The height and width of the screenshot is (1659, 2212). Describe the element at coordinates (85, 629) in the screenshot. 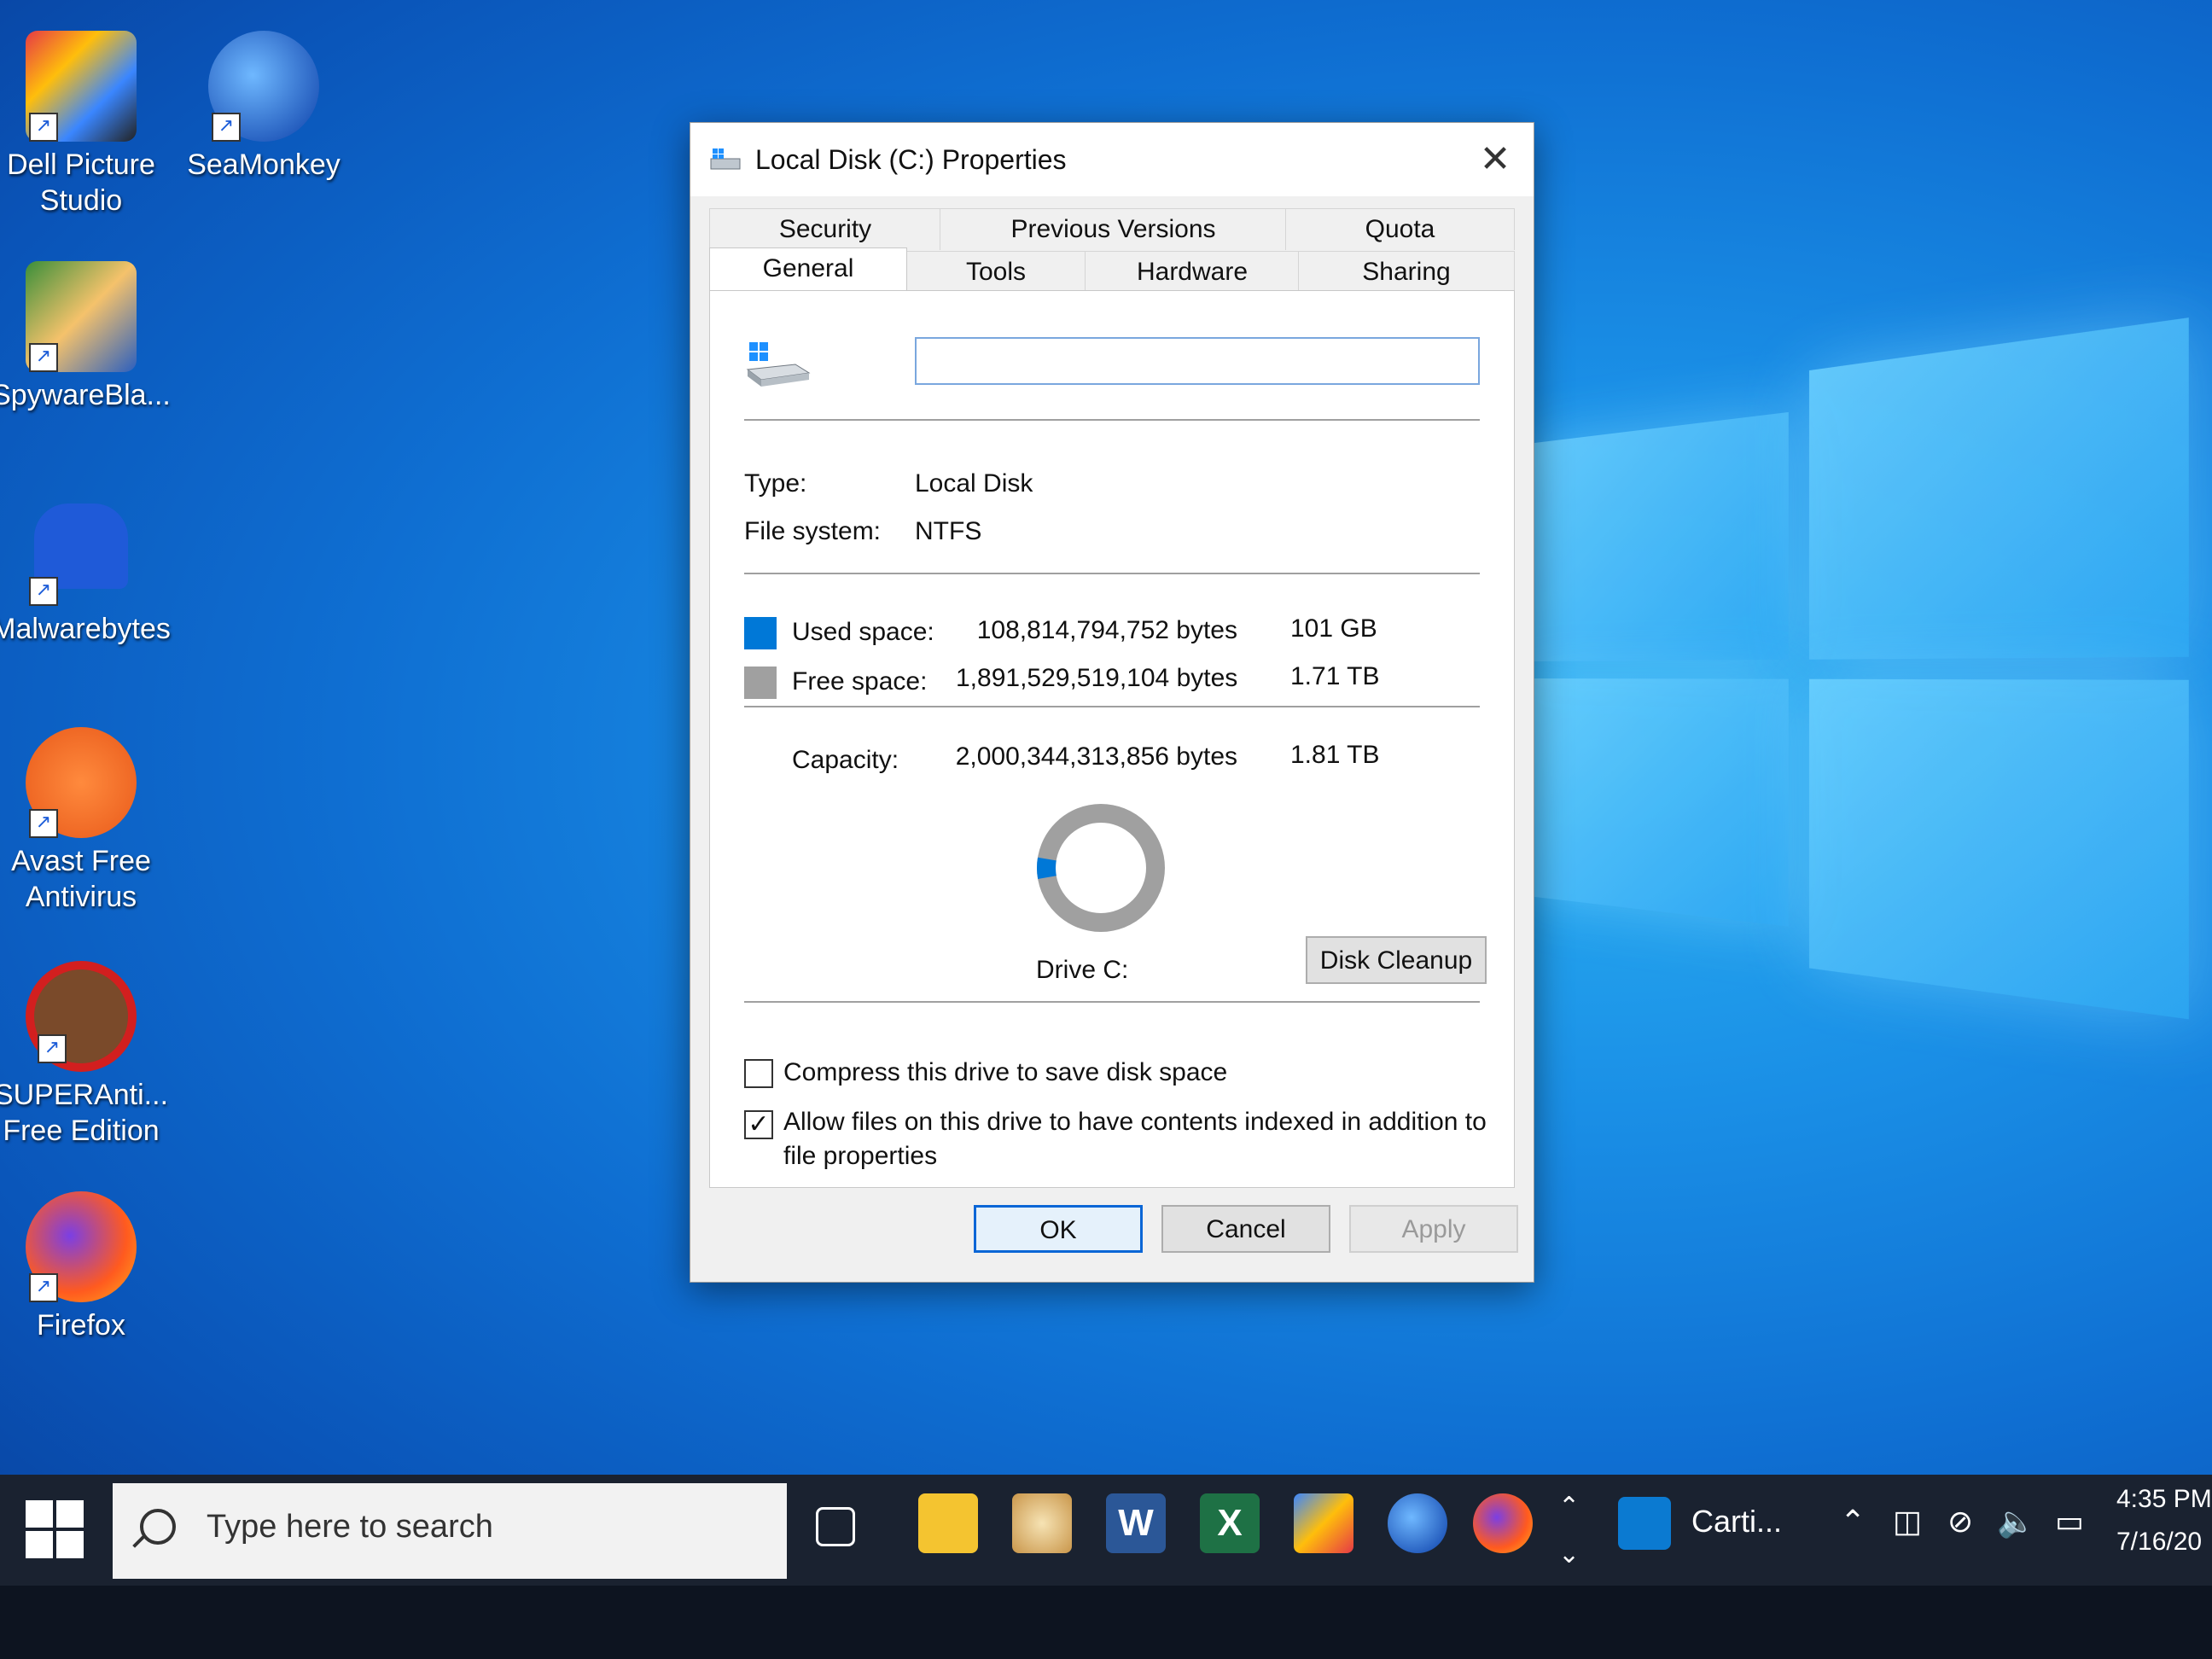

I see `desktop-icon-label: Malwarebytes` at that location.